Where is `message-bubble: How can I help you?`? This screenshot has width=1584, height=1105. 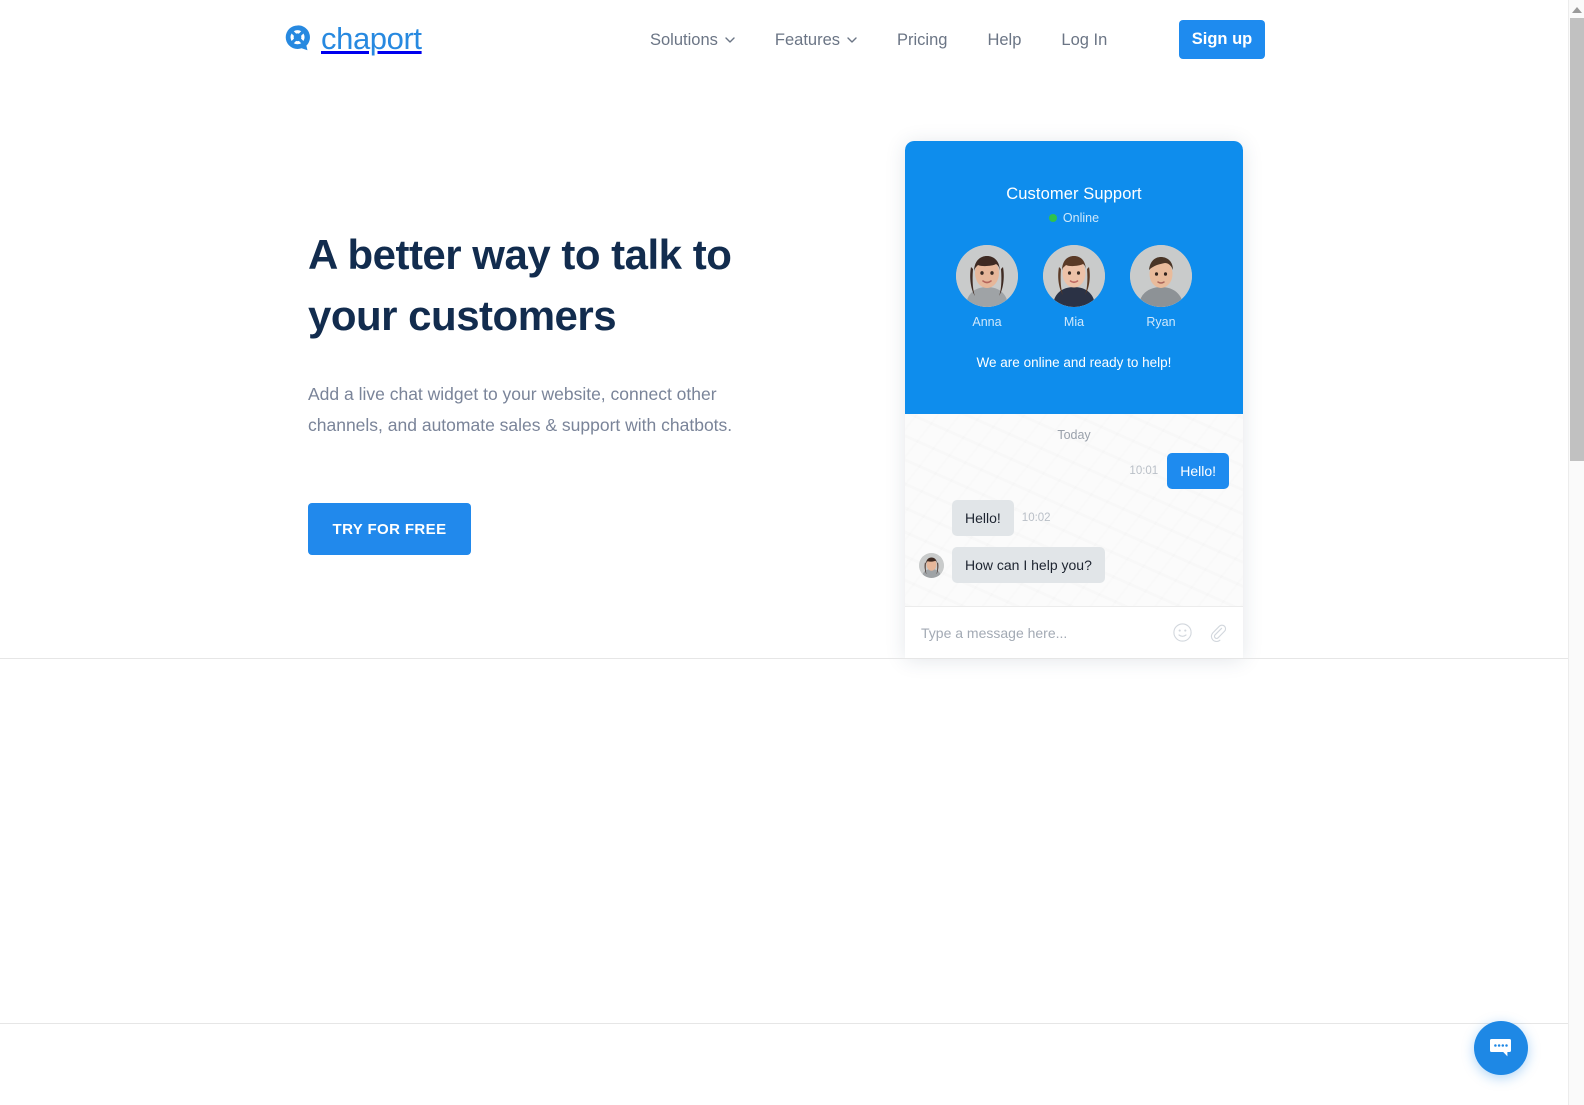
message-bubble: How can I help you? is located at coordinates (1028, 565).